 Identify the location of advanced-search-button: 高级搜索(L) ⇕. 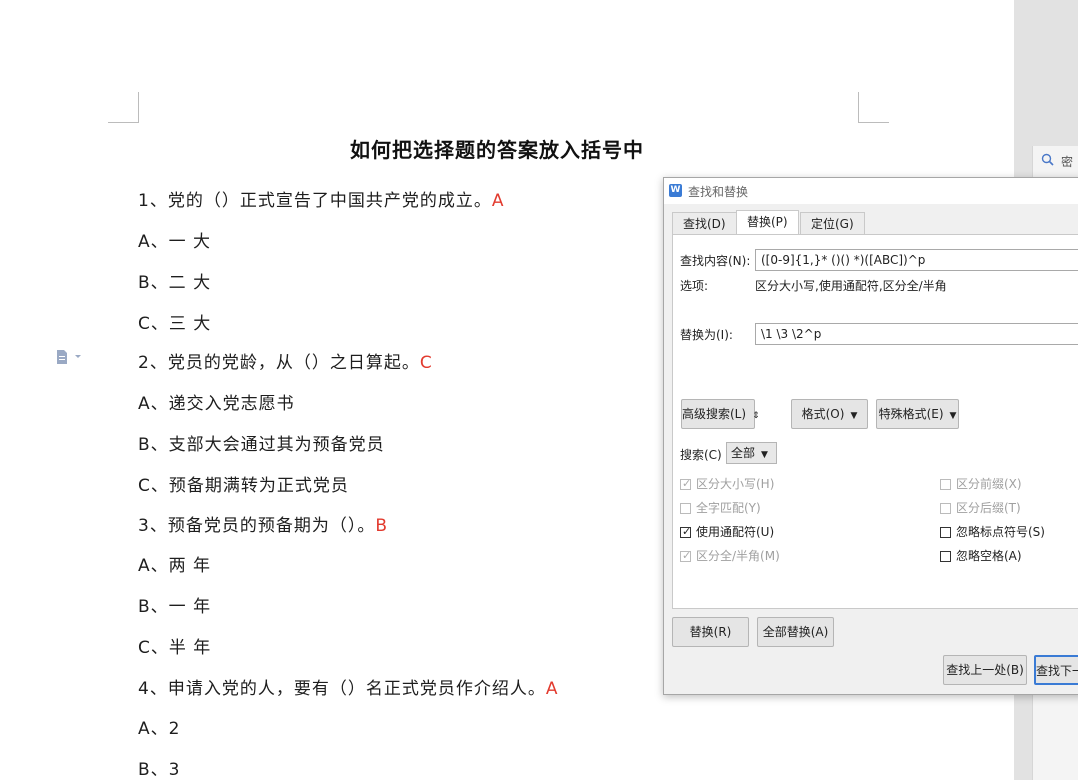
(720, 414).